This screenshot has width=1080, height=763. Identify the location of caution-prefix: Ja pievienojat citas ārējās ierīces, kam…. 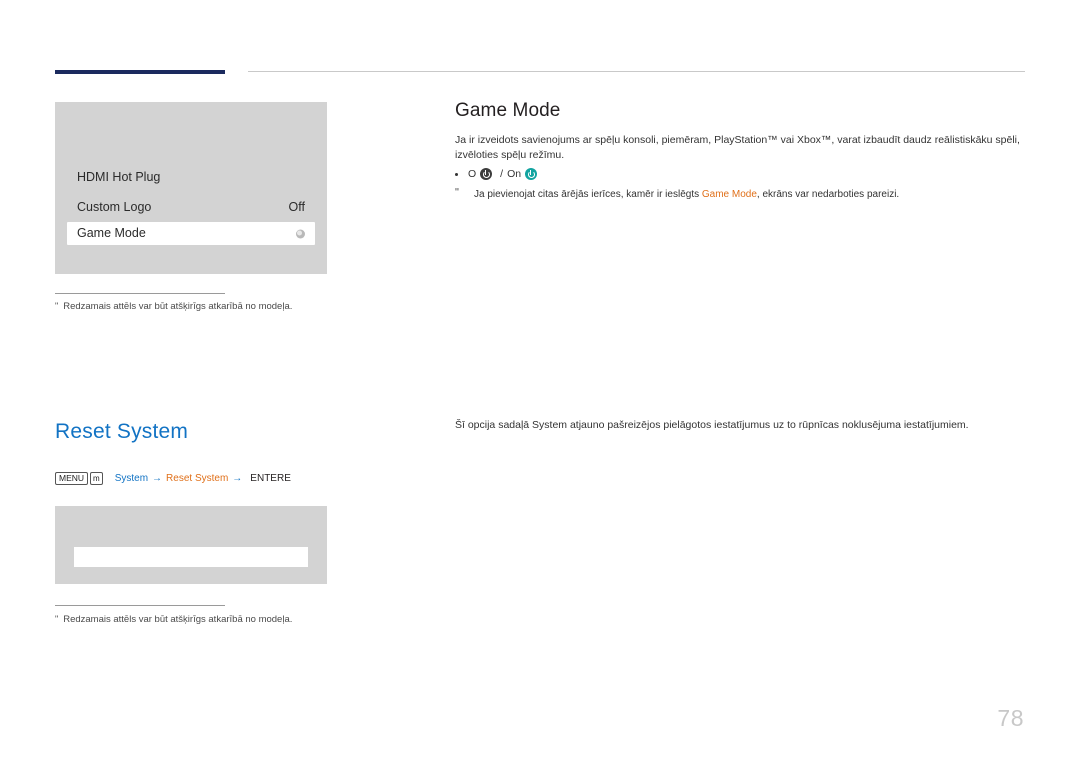
(588, 194).